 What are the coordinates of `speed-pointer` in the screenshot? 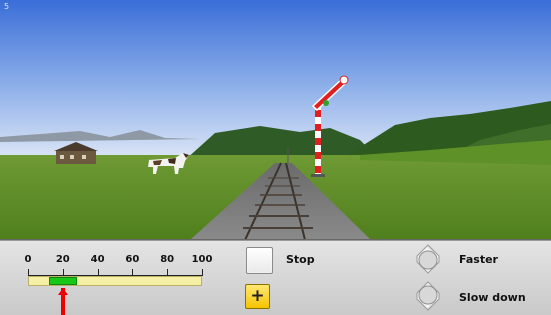 It's located at (62, 301).